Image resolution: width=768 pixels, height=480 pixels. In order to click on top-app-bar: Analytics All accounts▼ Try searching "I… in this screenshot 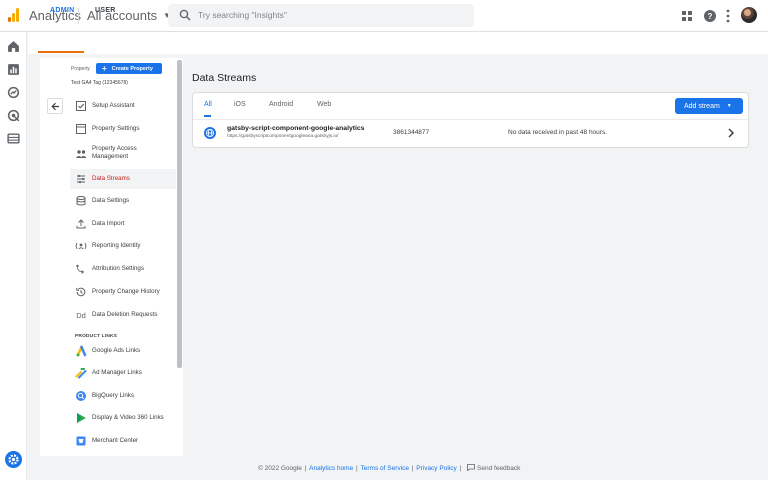, I will do `click(384, 16)`.